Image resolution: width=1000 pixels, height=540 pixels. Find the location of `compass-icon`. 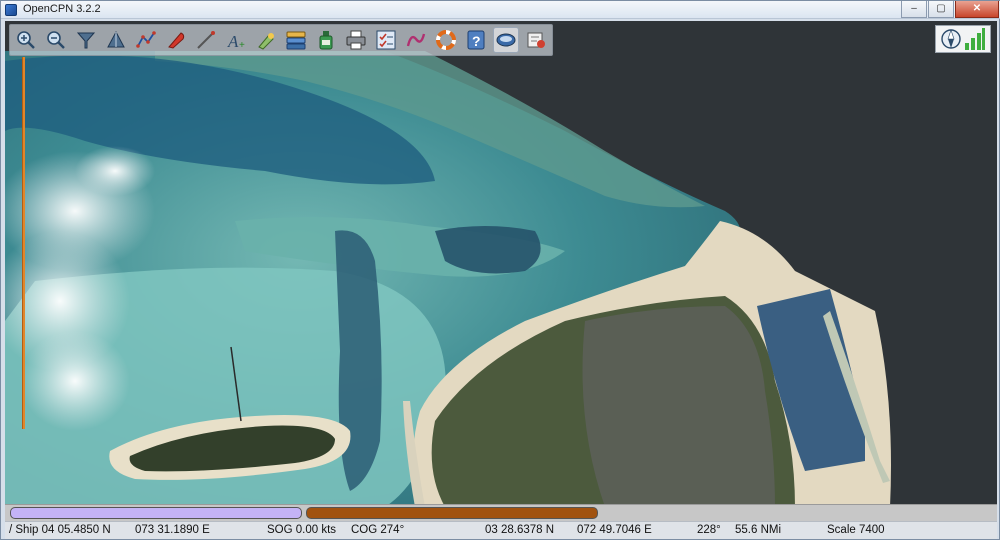

compass-icon is located at coordinates (950, 39).